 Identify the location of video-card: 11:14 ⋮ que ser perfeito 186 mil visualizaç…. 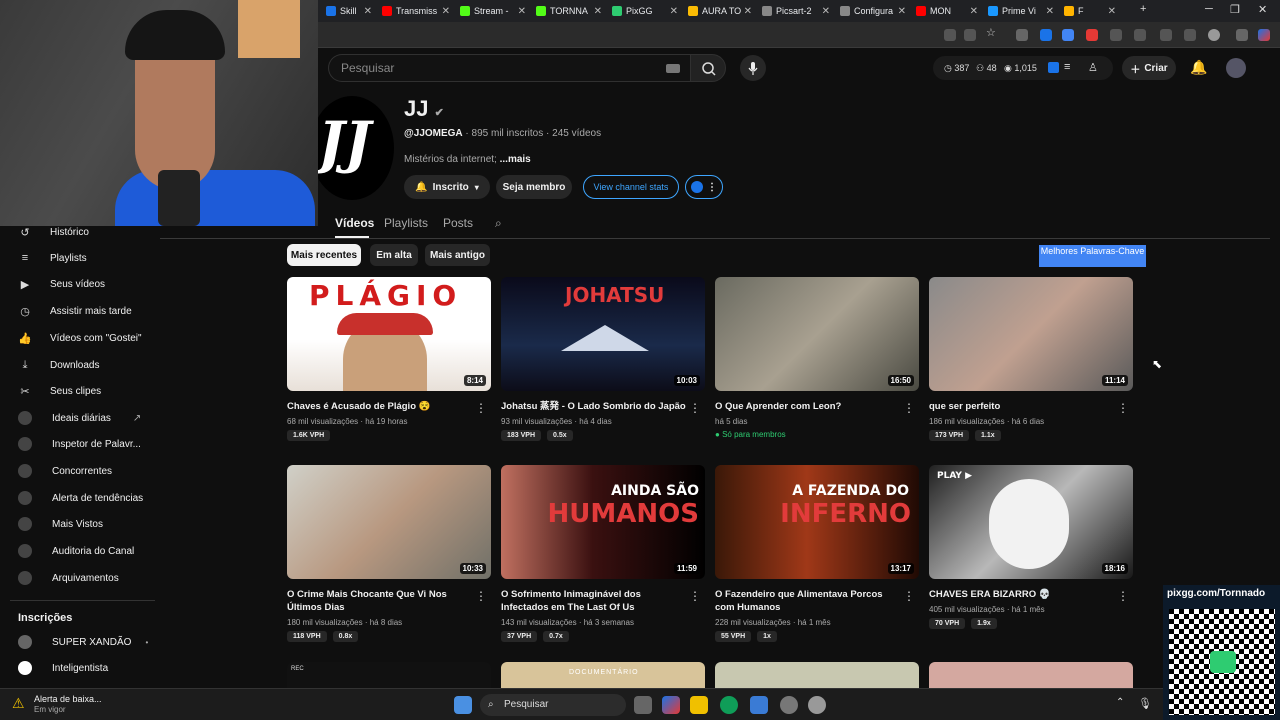
(1031, 359).